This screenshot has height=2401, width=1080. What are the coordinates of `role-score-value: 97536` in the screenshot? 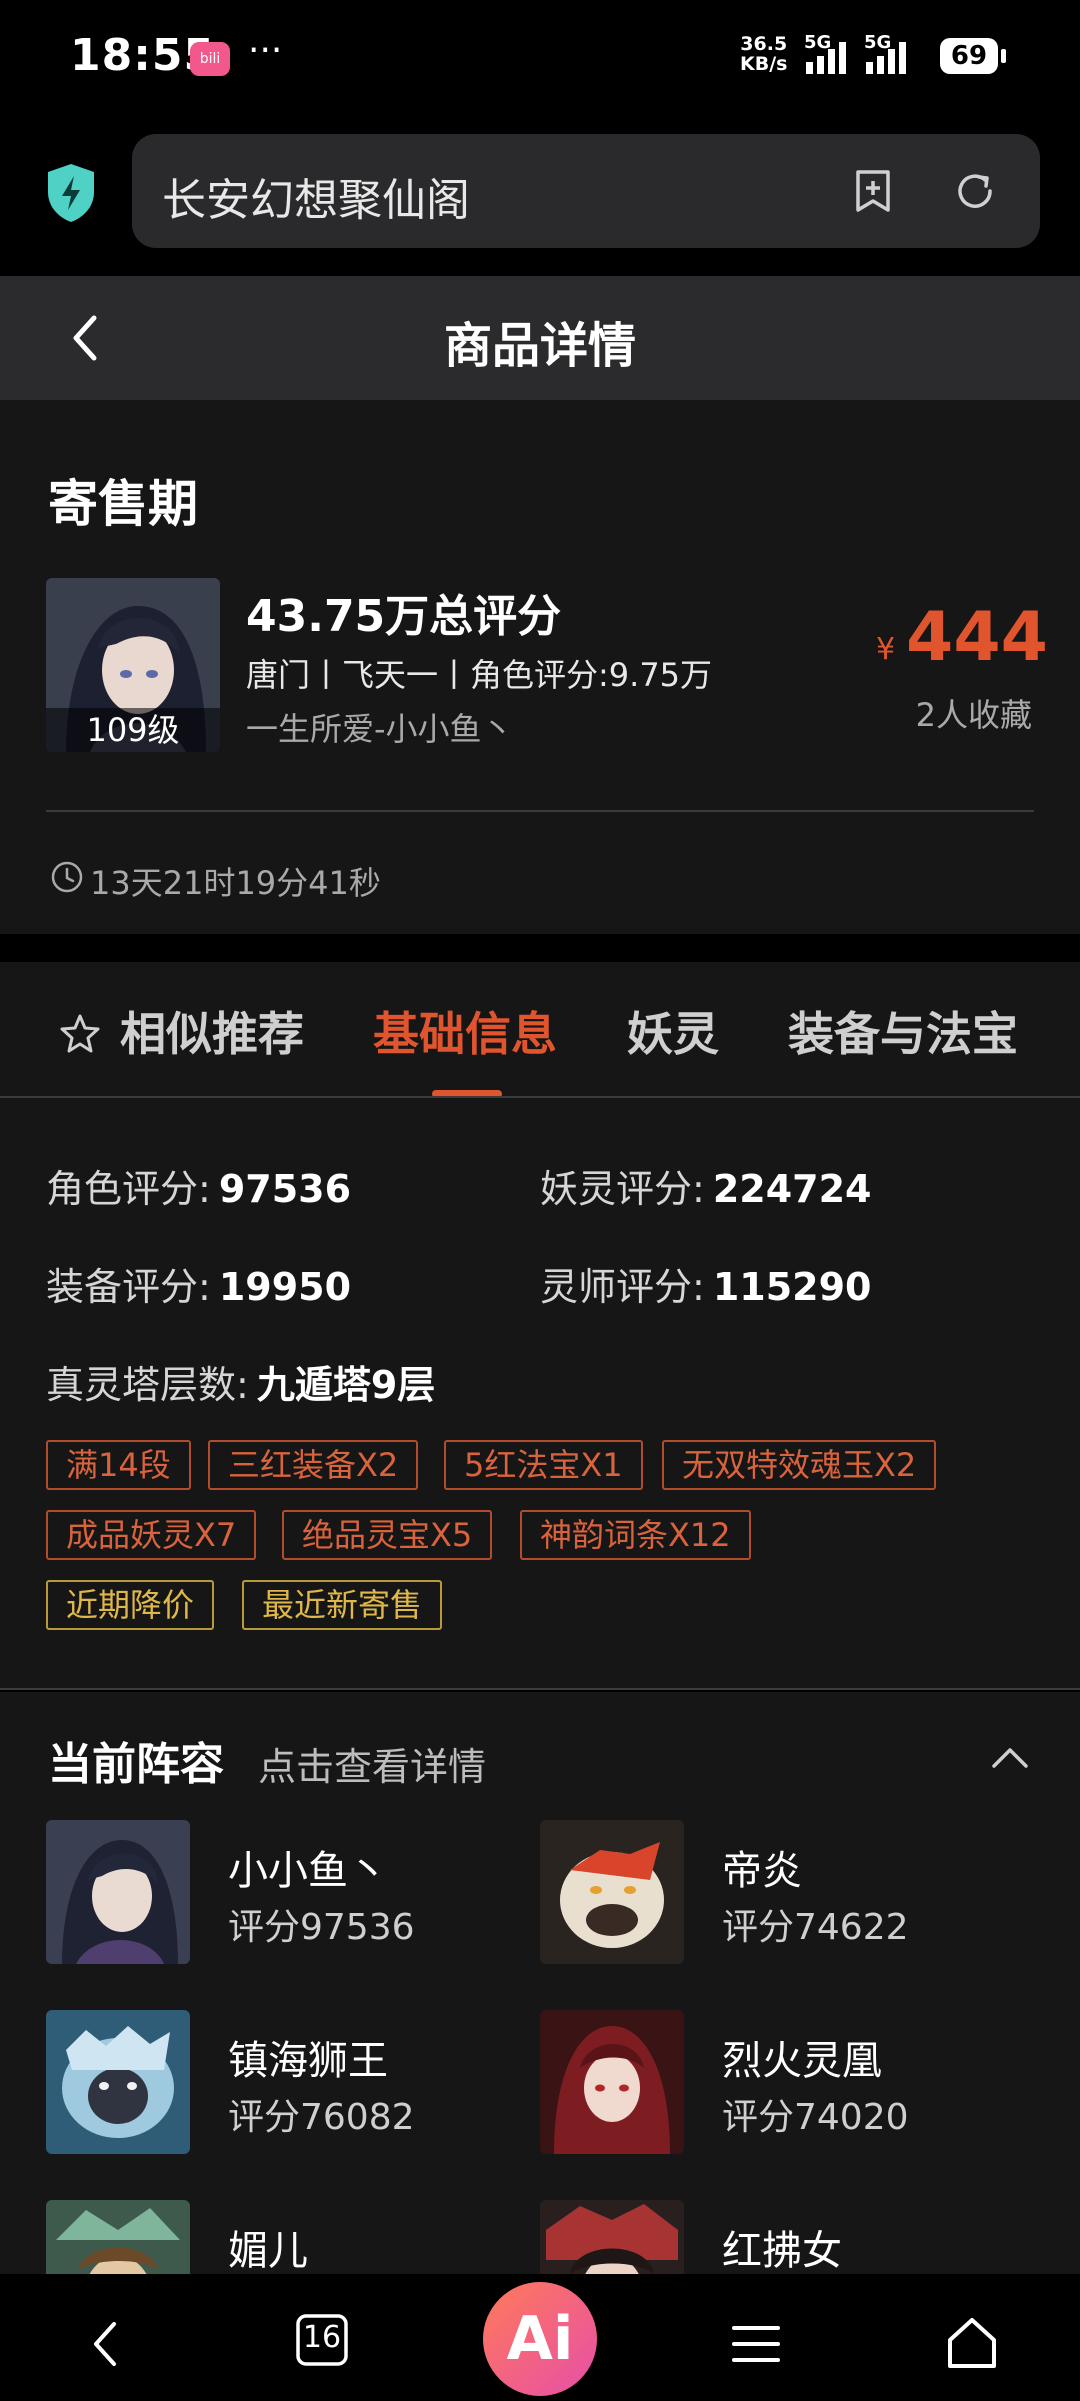 It's located at (285, 1189).